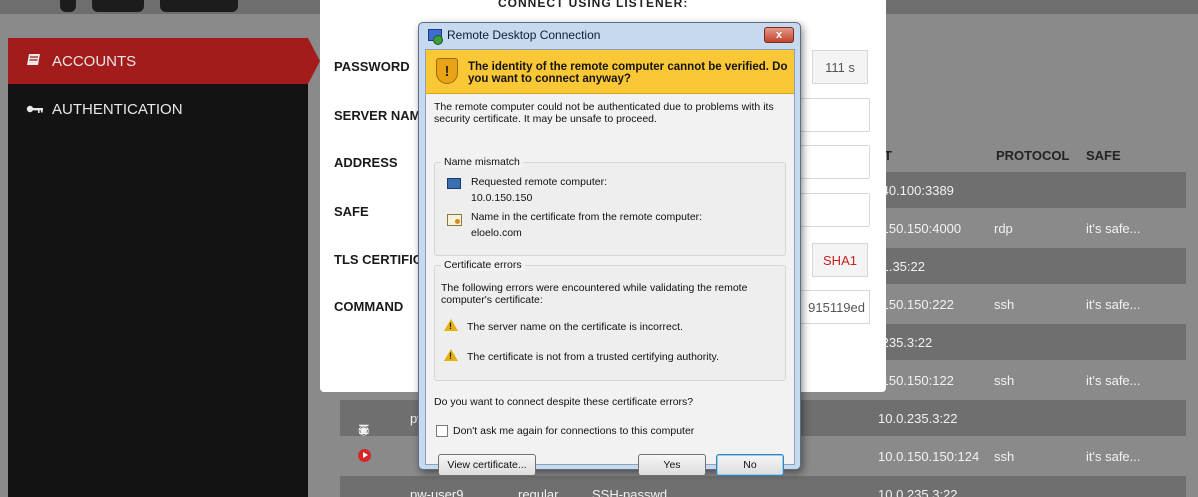  What do you see at coordinates (905, 342) in the screenshot?
I see `cell-target: .235.3:22` at bounding box center [905, 342].